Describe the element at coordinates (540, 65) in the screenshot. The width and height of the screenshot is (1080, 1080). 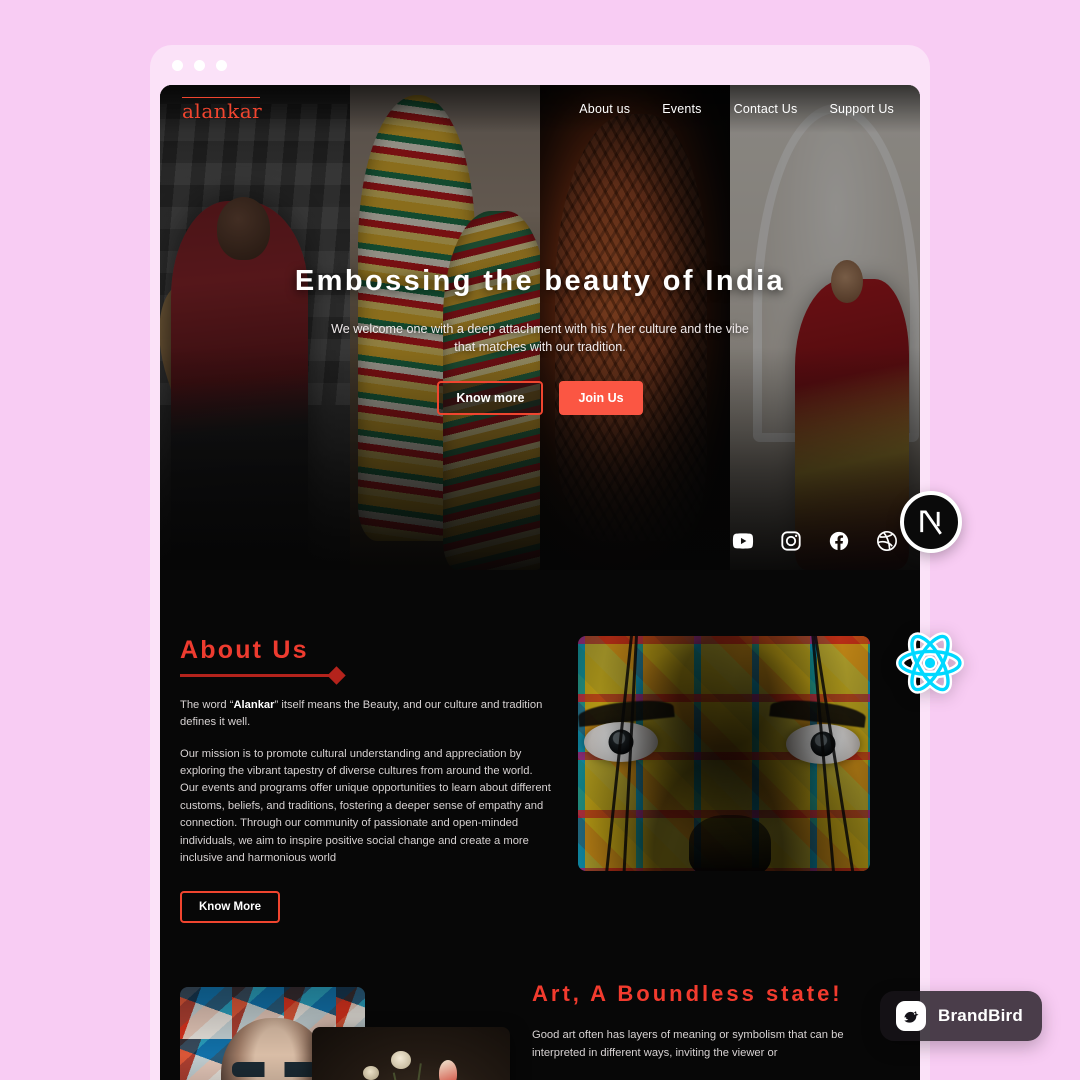
I see `browser-titlebar` at that location.